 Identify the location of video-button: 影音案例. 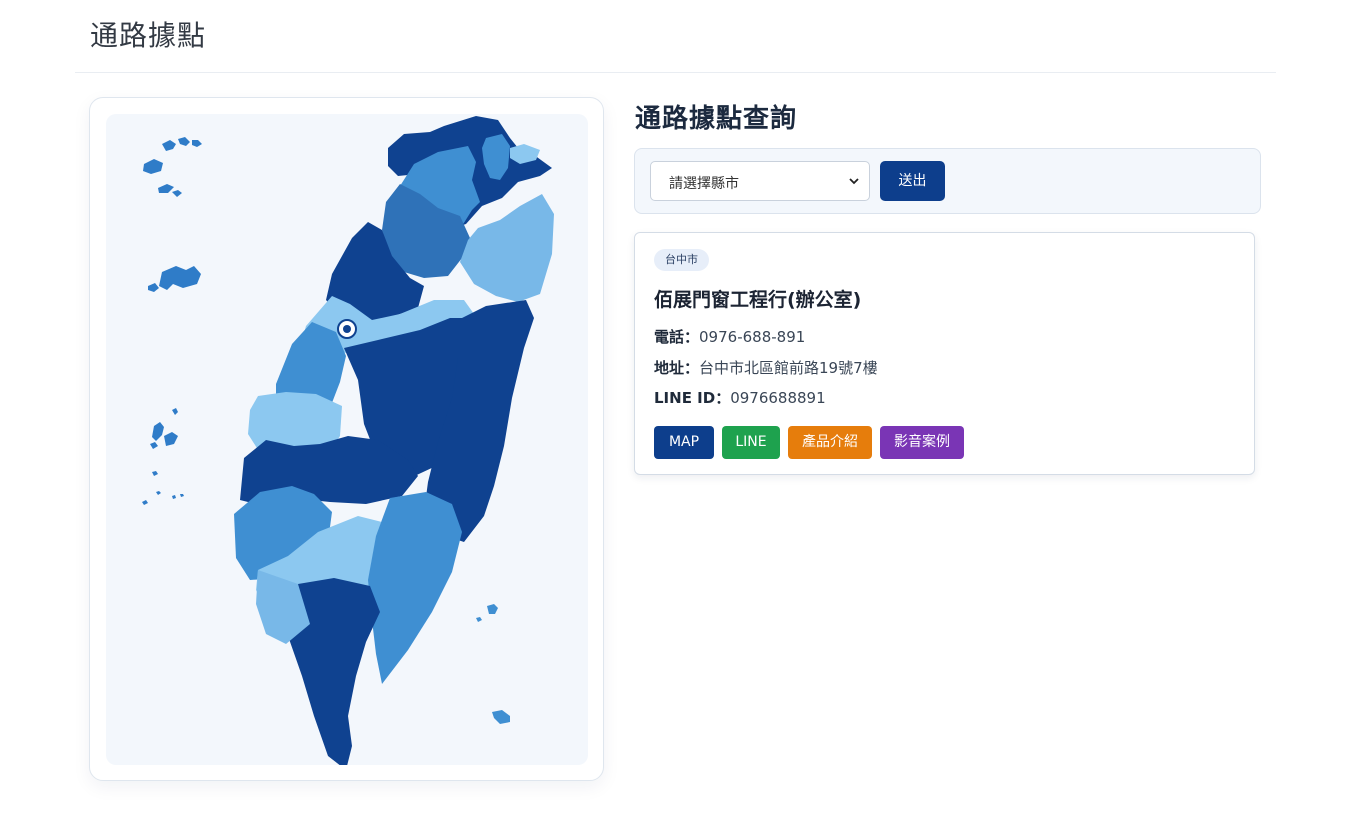
(922, 442).